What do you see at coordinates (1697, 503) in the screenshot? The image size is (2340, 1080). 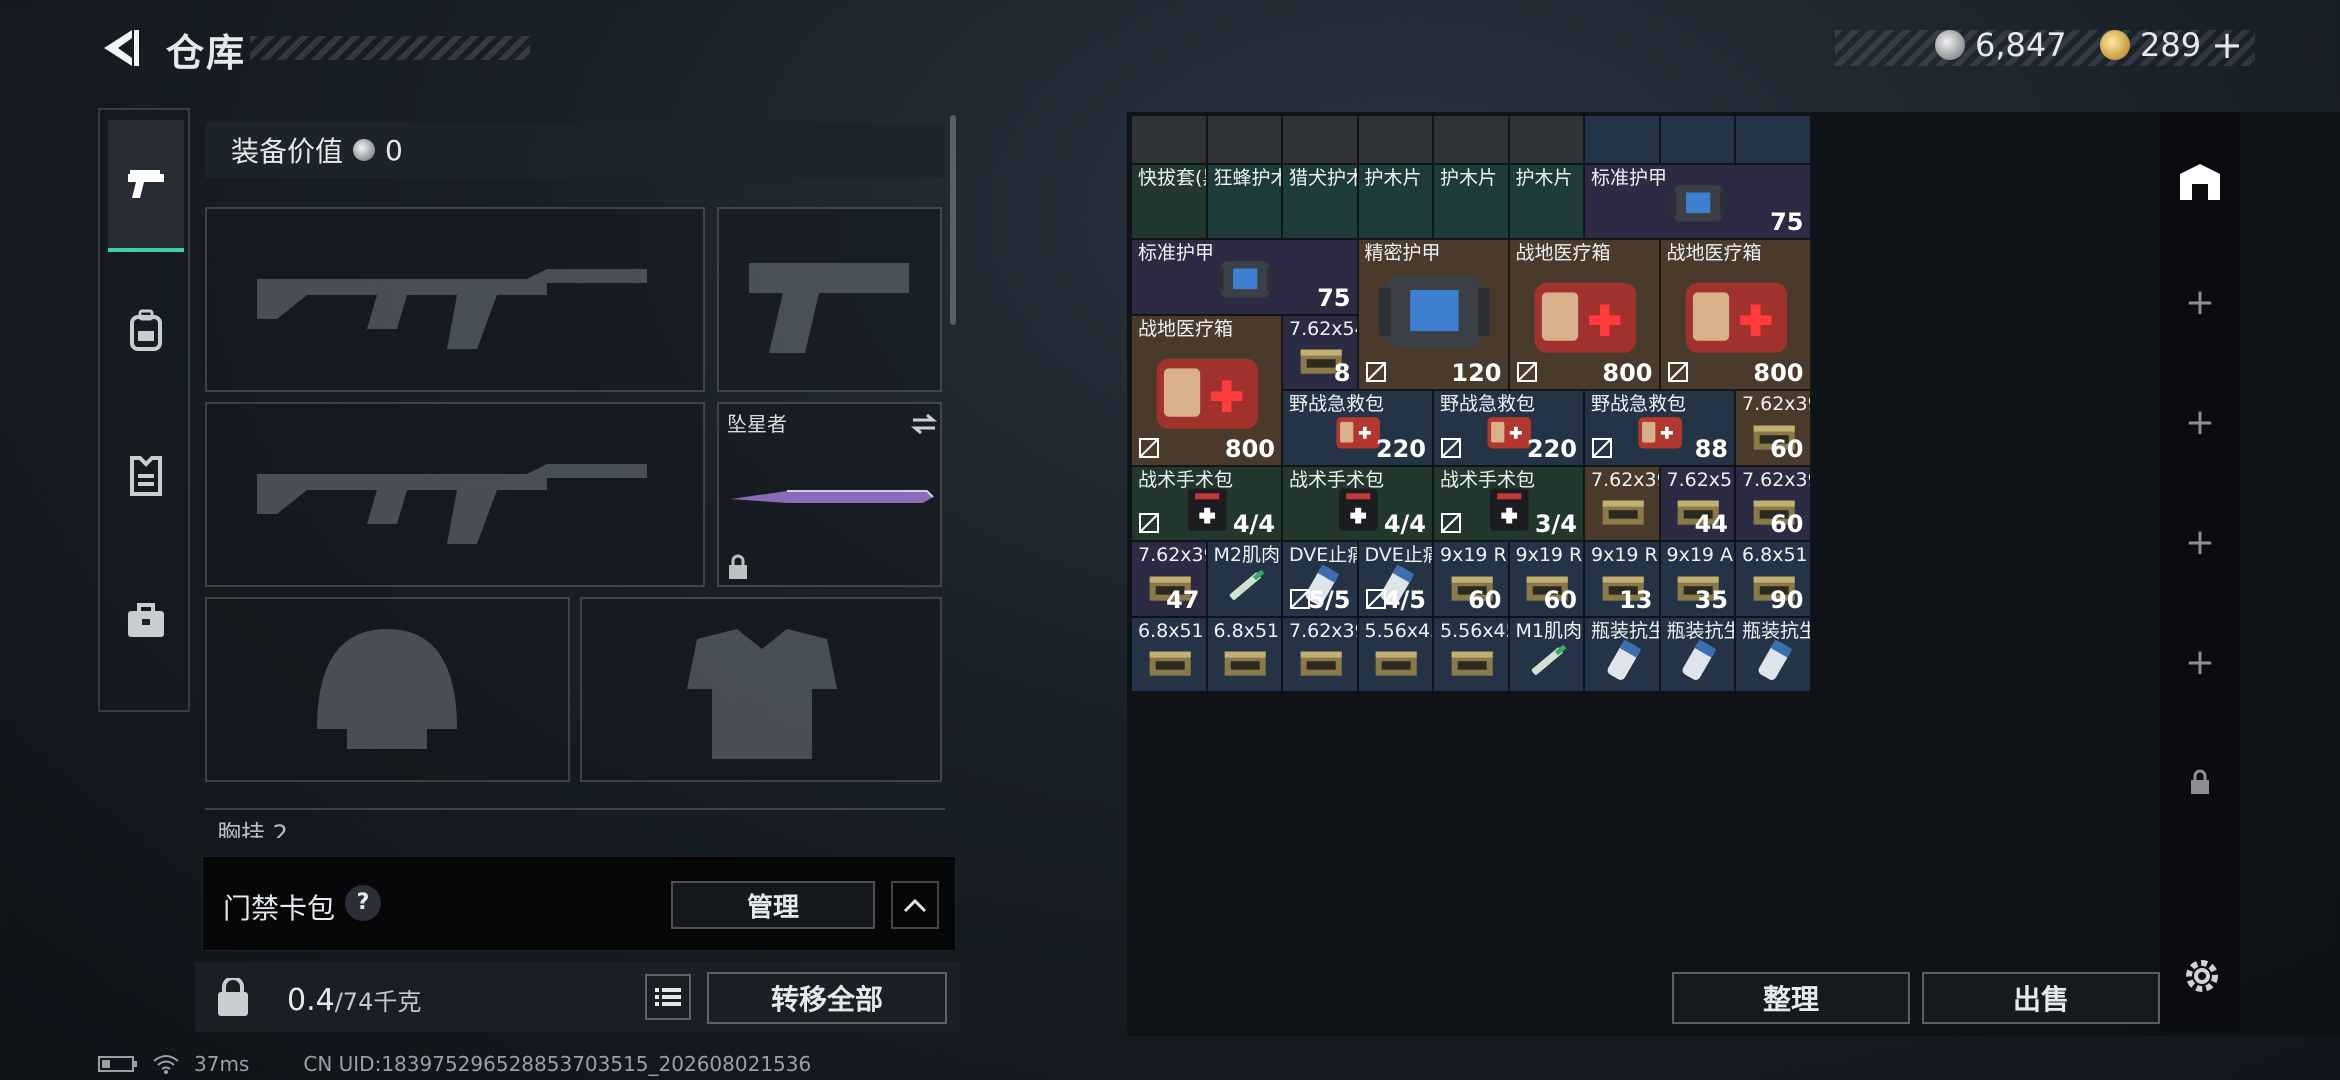 I see `stash-item: 7.62x51 M80 44` at bounding box center [1697, 503].